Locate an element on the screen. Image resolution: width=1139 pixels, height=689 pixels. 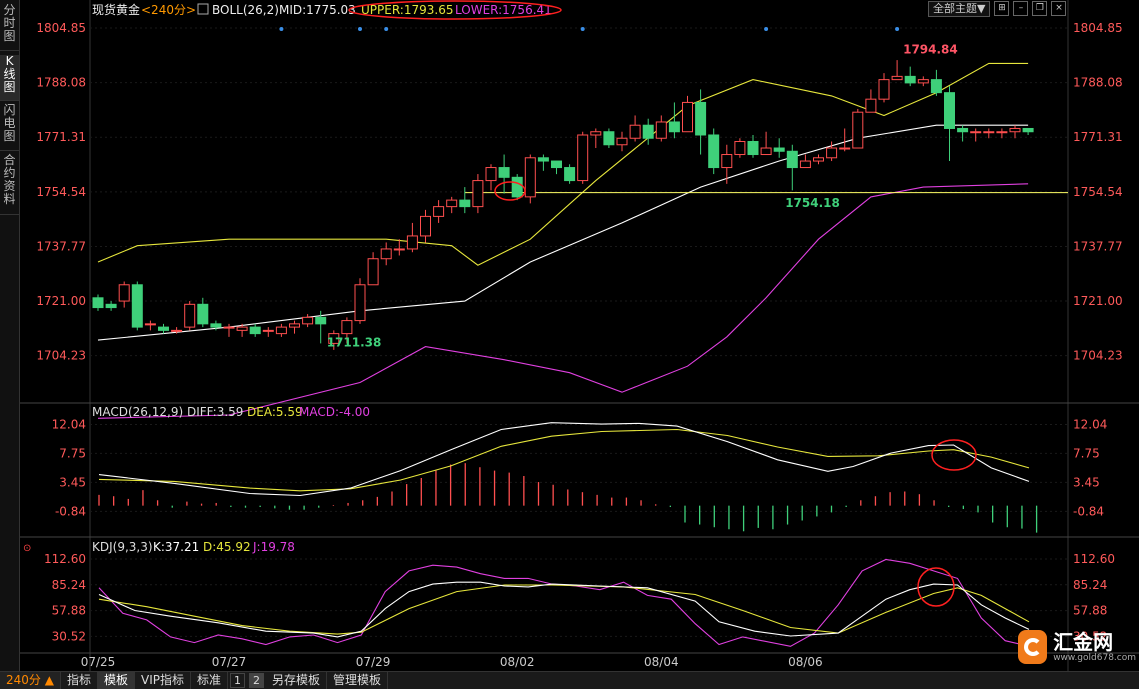
tab-template: 模板 is located at coordinates (116, 680).